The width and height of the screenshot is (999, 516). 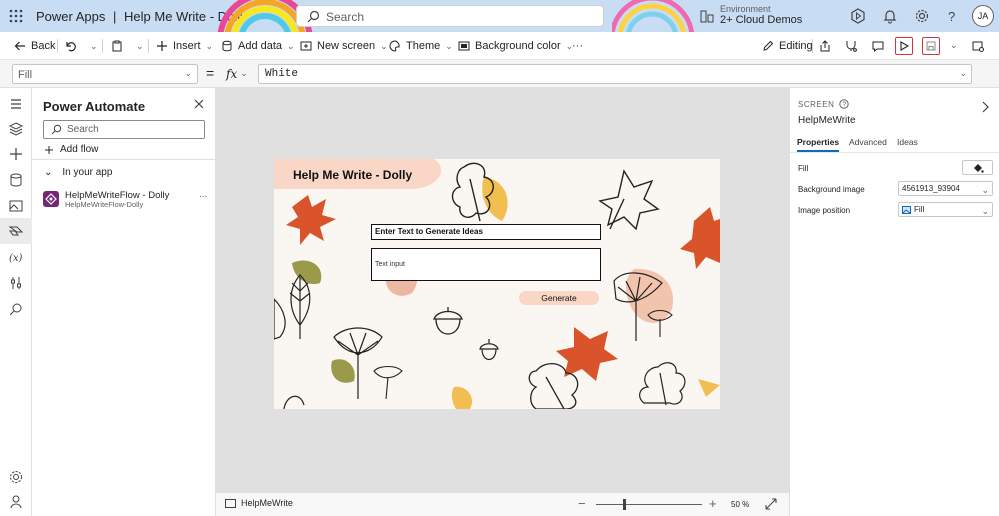 I want to click on theme-button: Theme ⌄, so click(x=421, y=46).